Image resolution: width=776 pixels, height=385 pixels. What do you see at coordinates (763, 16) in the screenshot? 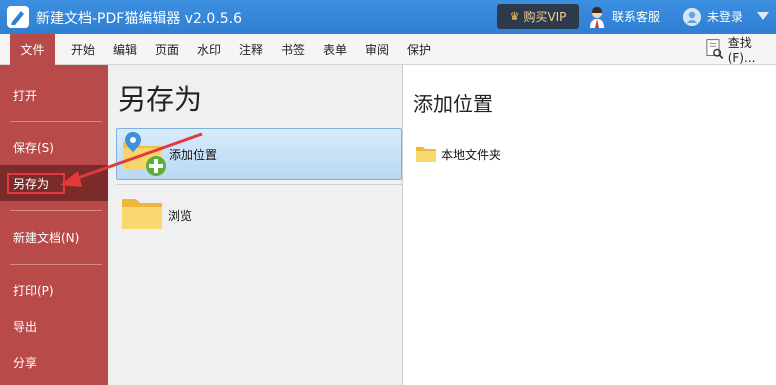
I see `chevron-down-icon` at bounding box center [763, 16].